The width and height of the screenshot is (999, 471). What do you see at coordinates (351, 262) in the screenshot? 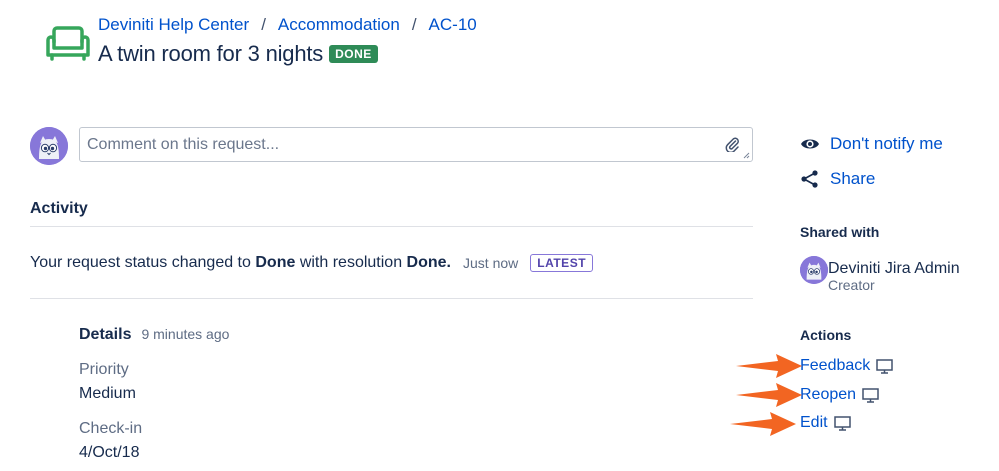
I see `event-text-middle: with resolution` at bounding box center [351, 262].